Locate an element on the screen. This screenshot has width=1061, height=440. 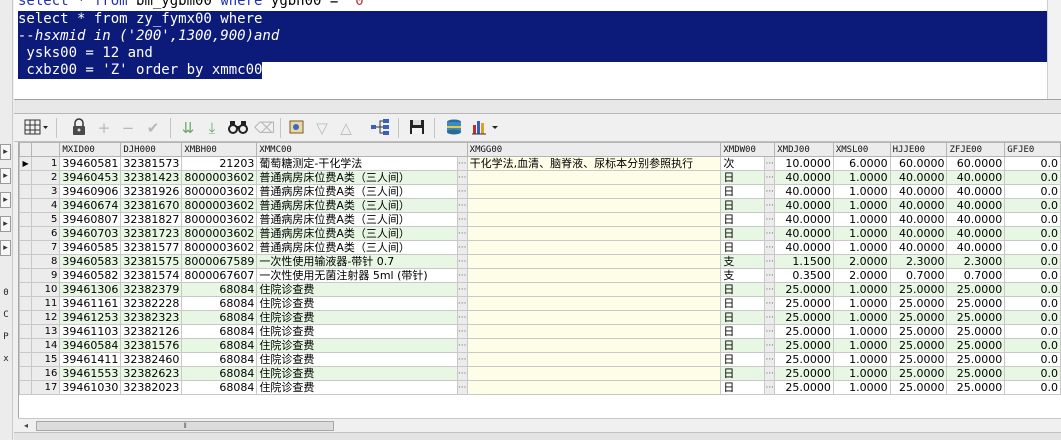
cell-mxid: 39460453 is located at coordinates (90, 177).